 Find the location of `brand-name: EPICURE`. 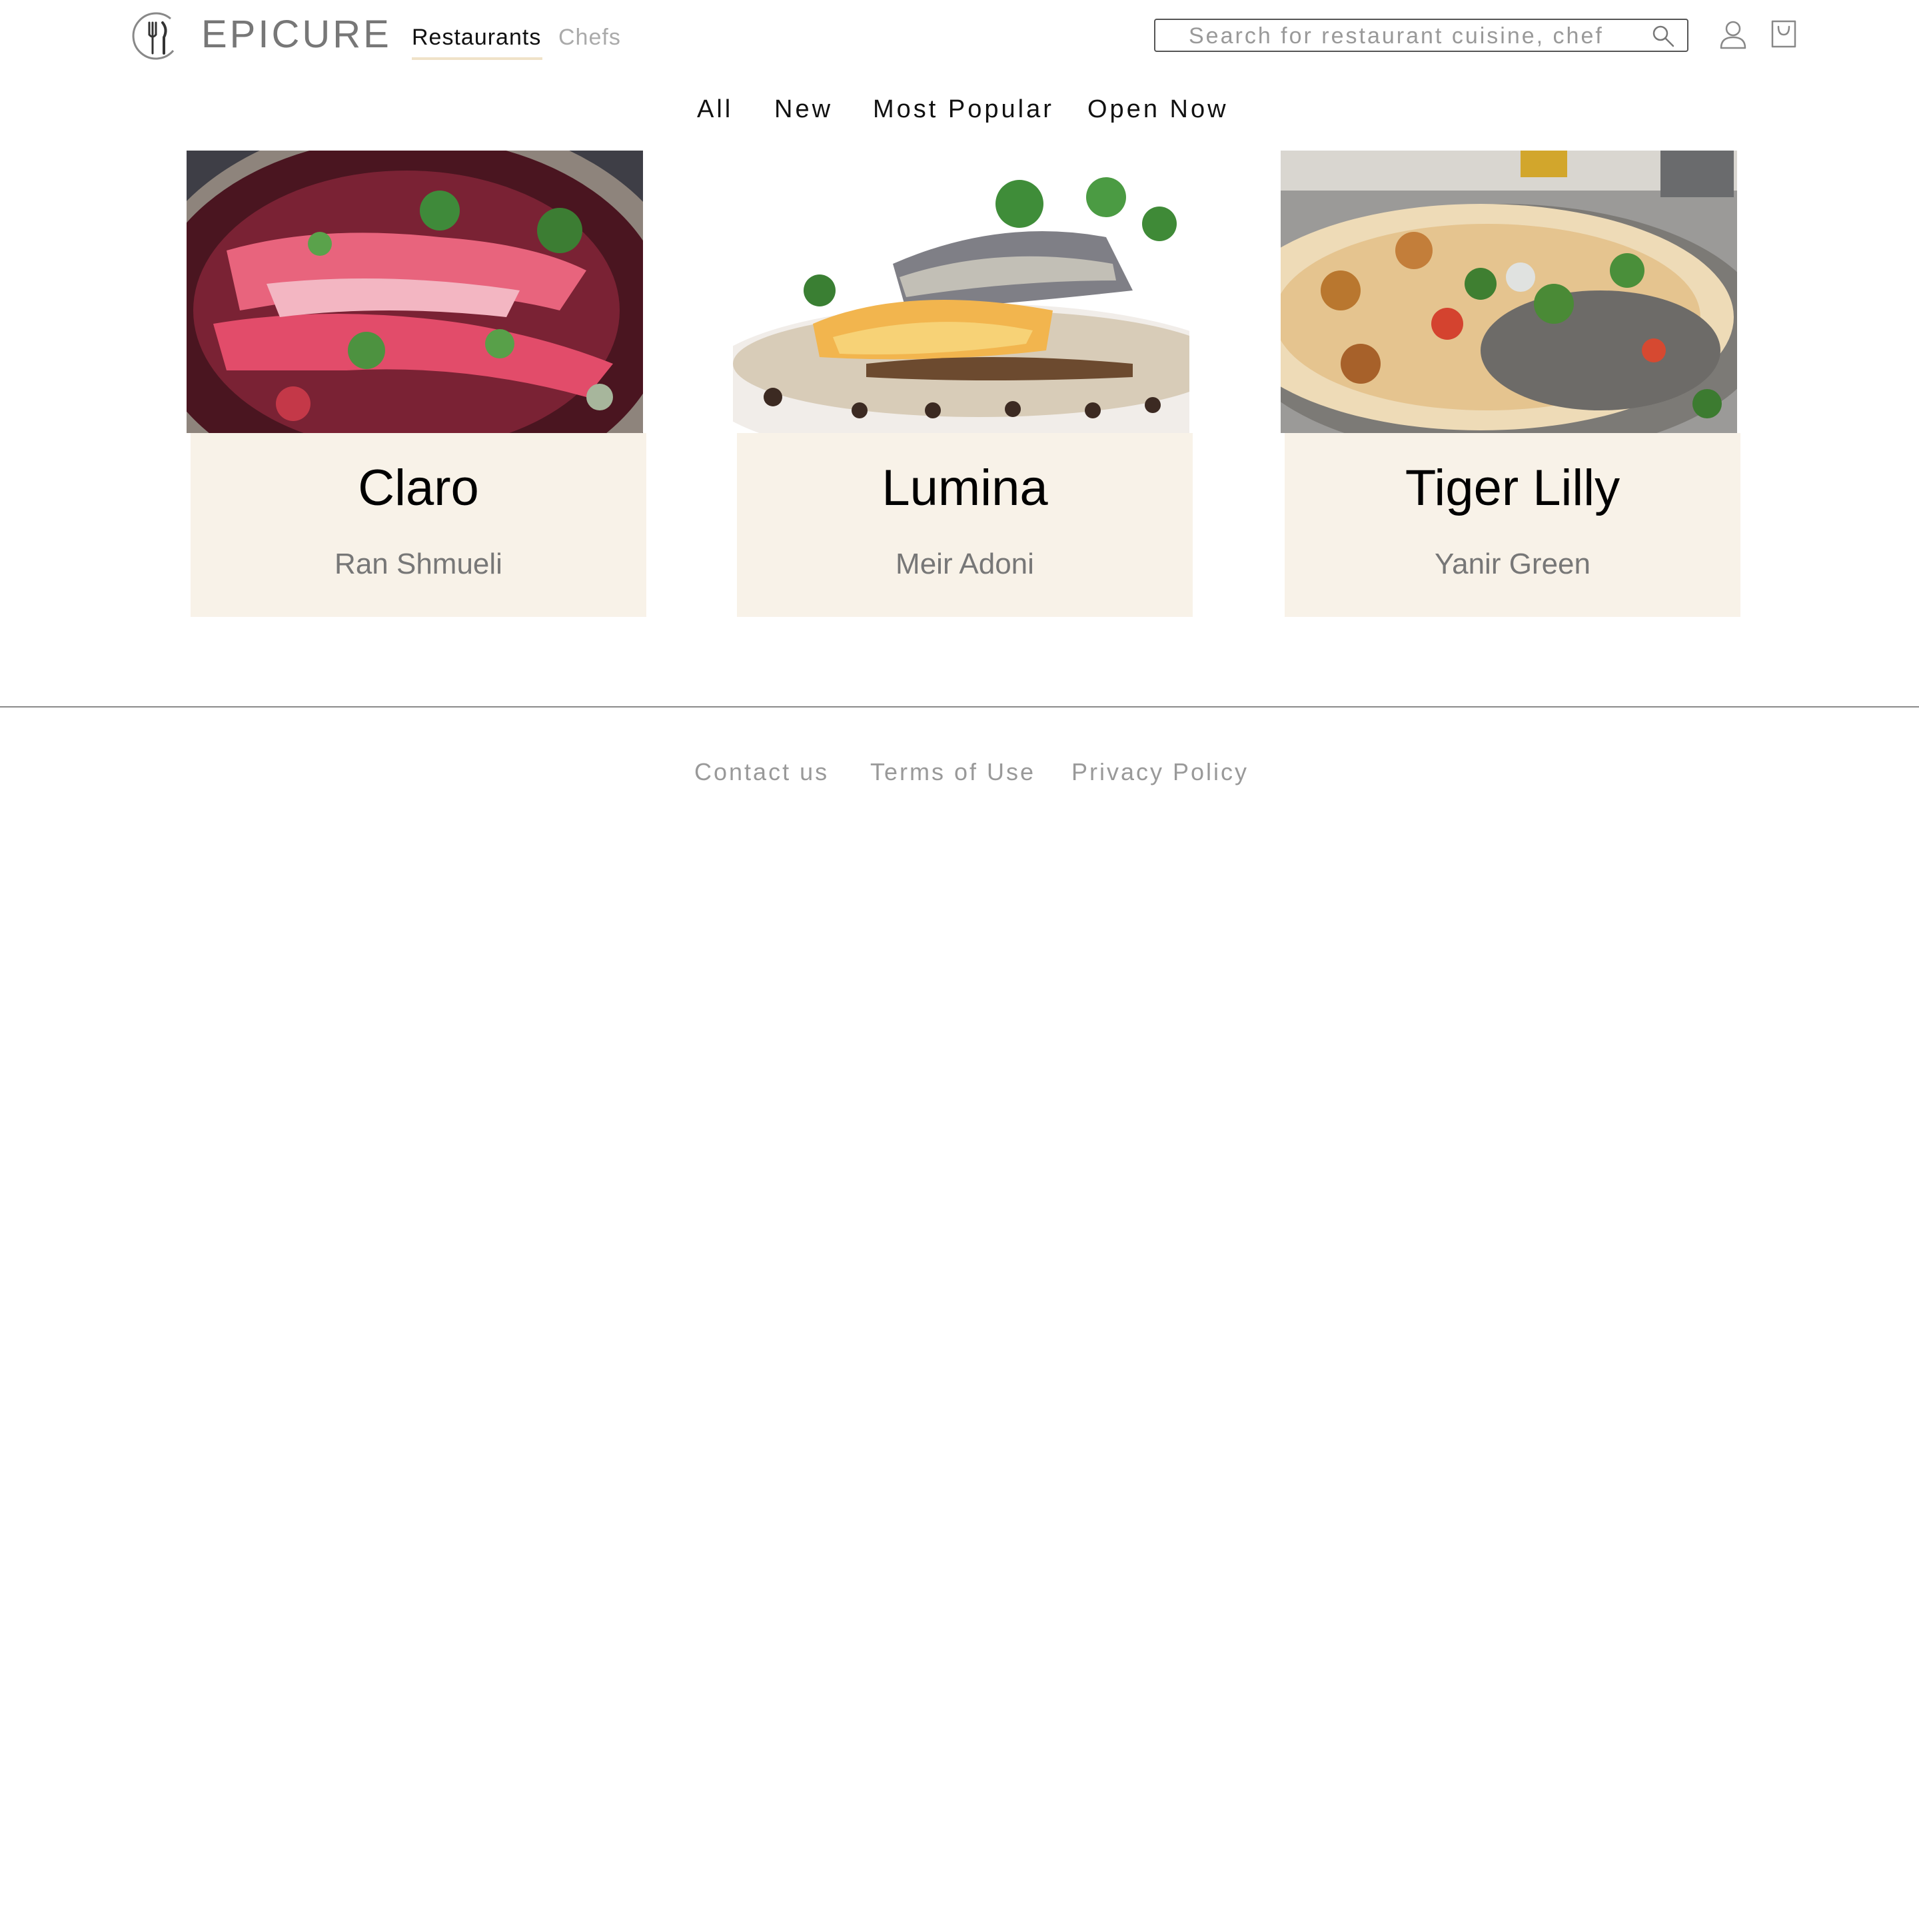

brand-name: EPICURE is located at coordinates (296, 34).